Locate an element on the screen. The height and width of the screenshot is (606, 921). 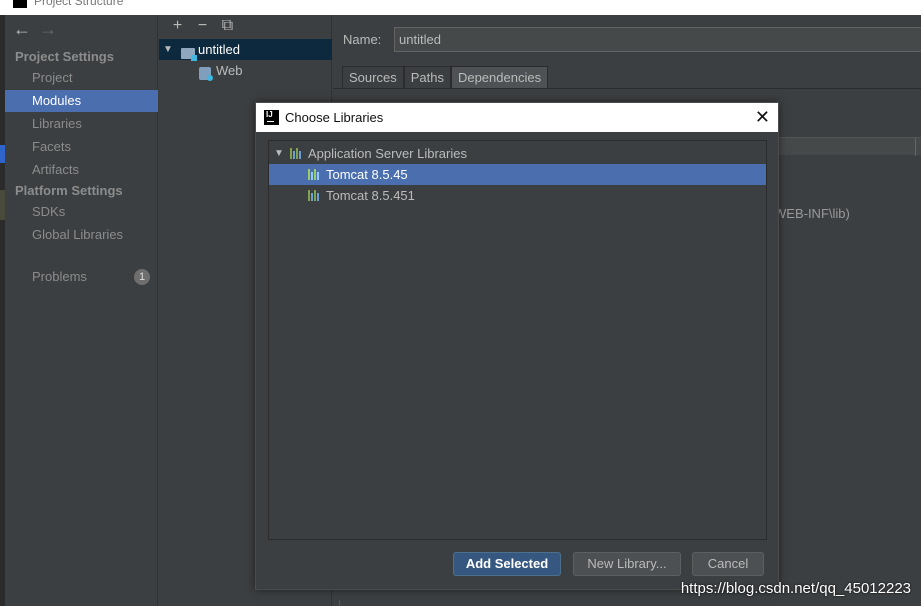
library-item-label: Tomcat 8.5.451 is located at coordinates (370, 195).